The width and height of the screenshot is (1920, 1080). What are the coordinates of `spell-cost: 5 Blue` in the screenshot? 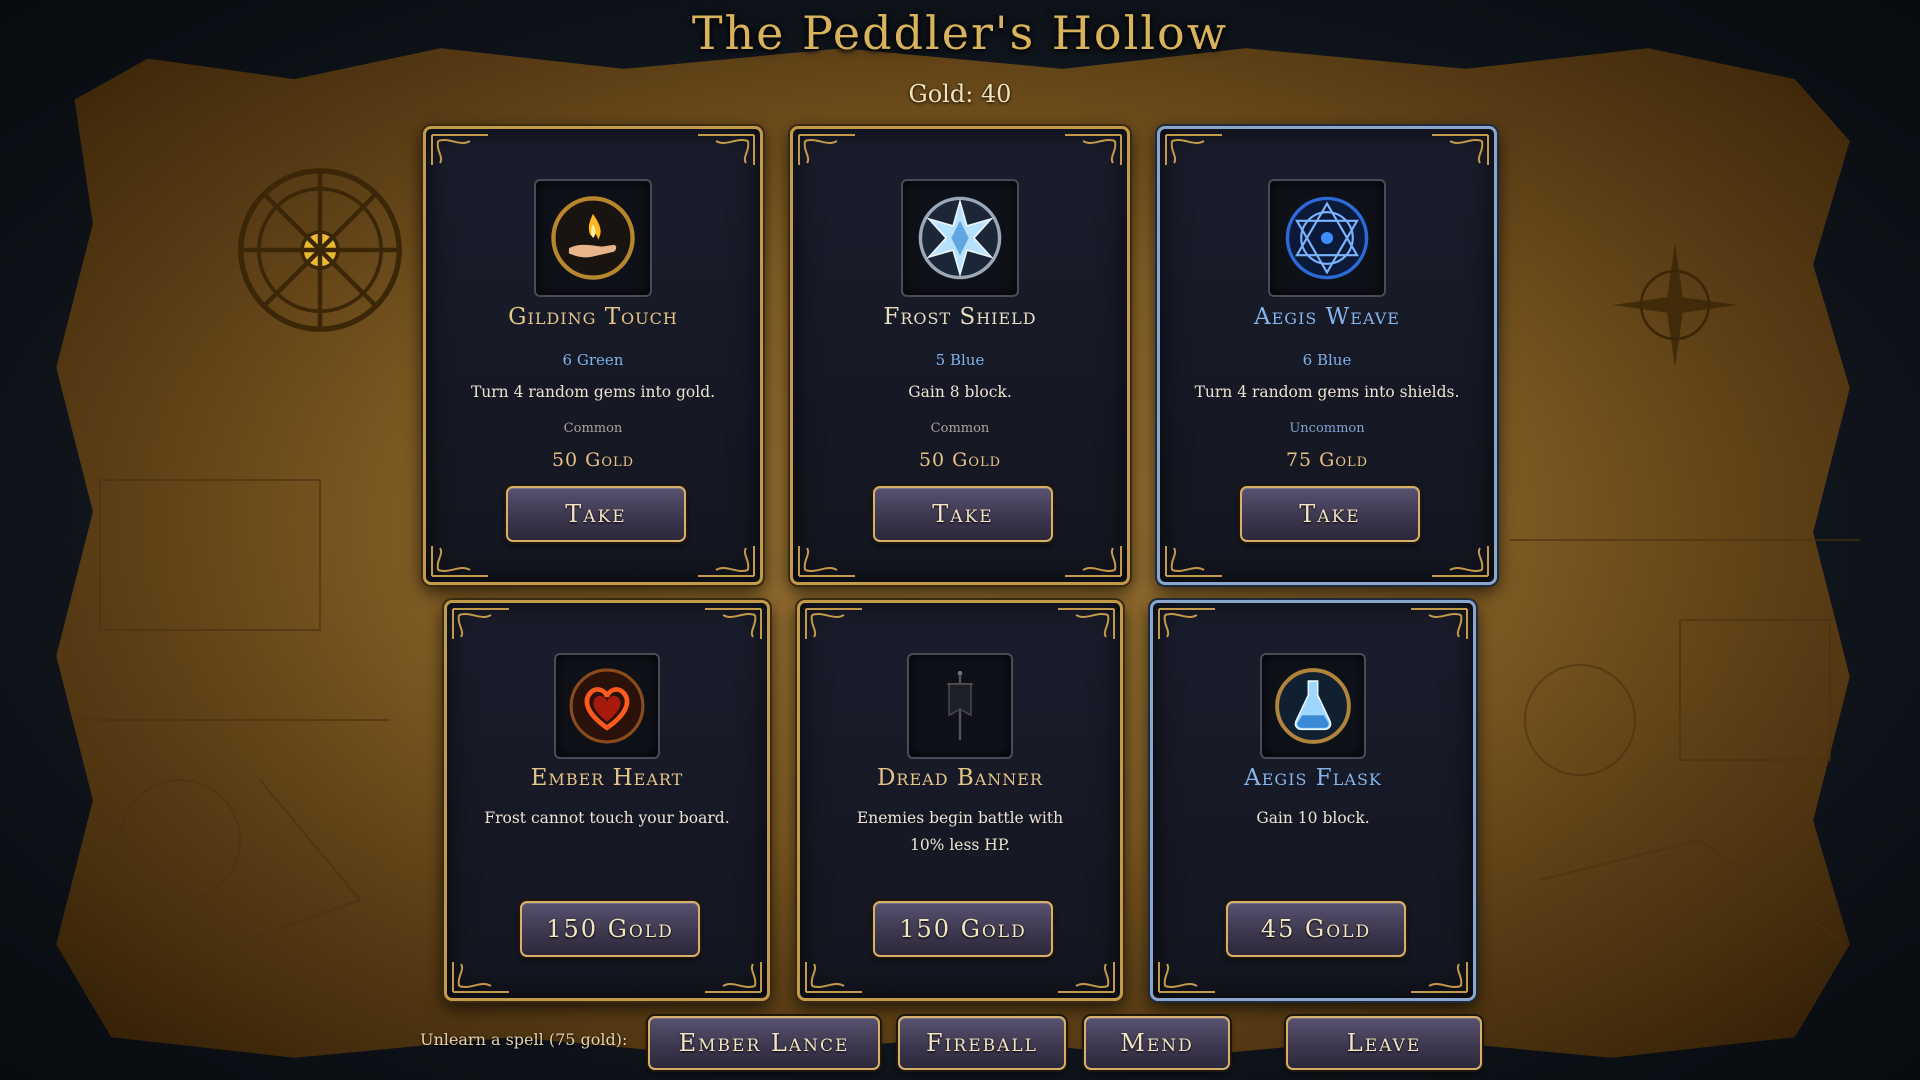 It's located at (960, 360).